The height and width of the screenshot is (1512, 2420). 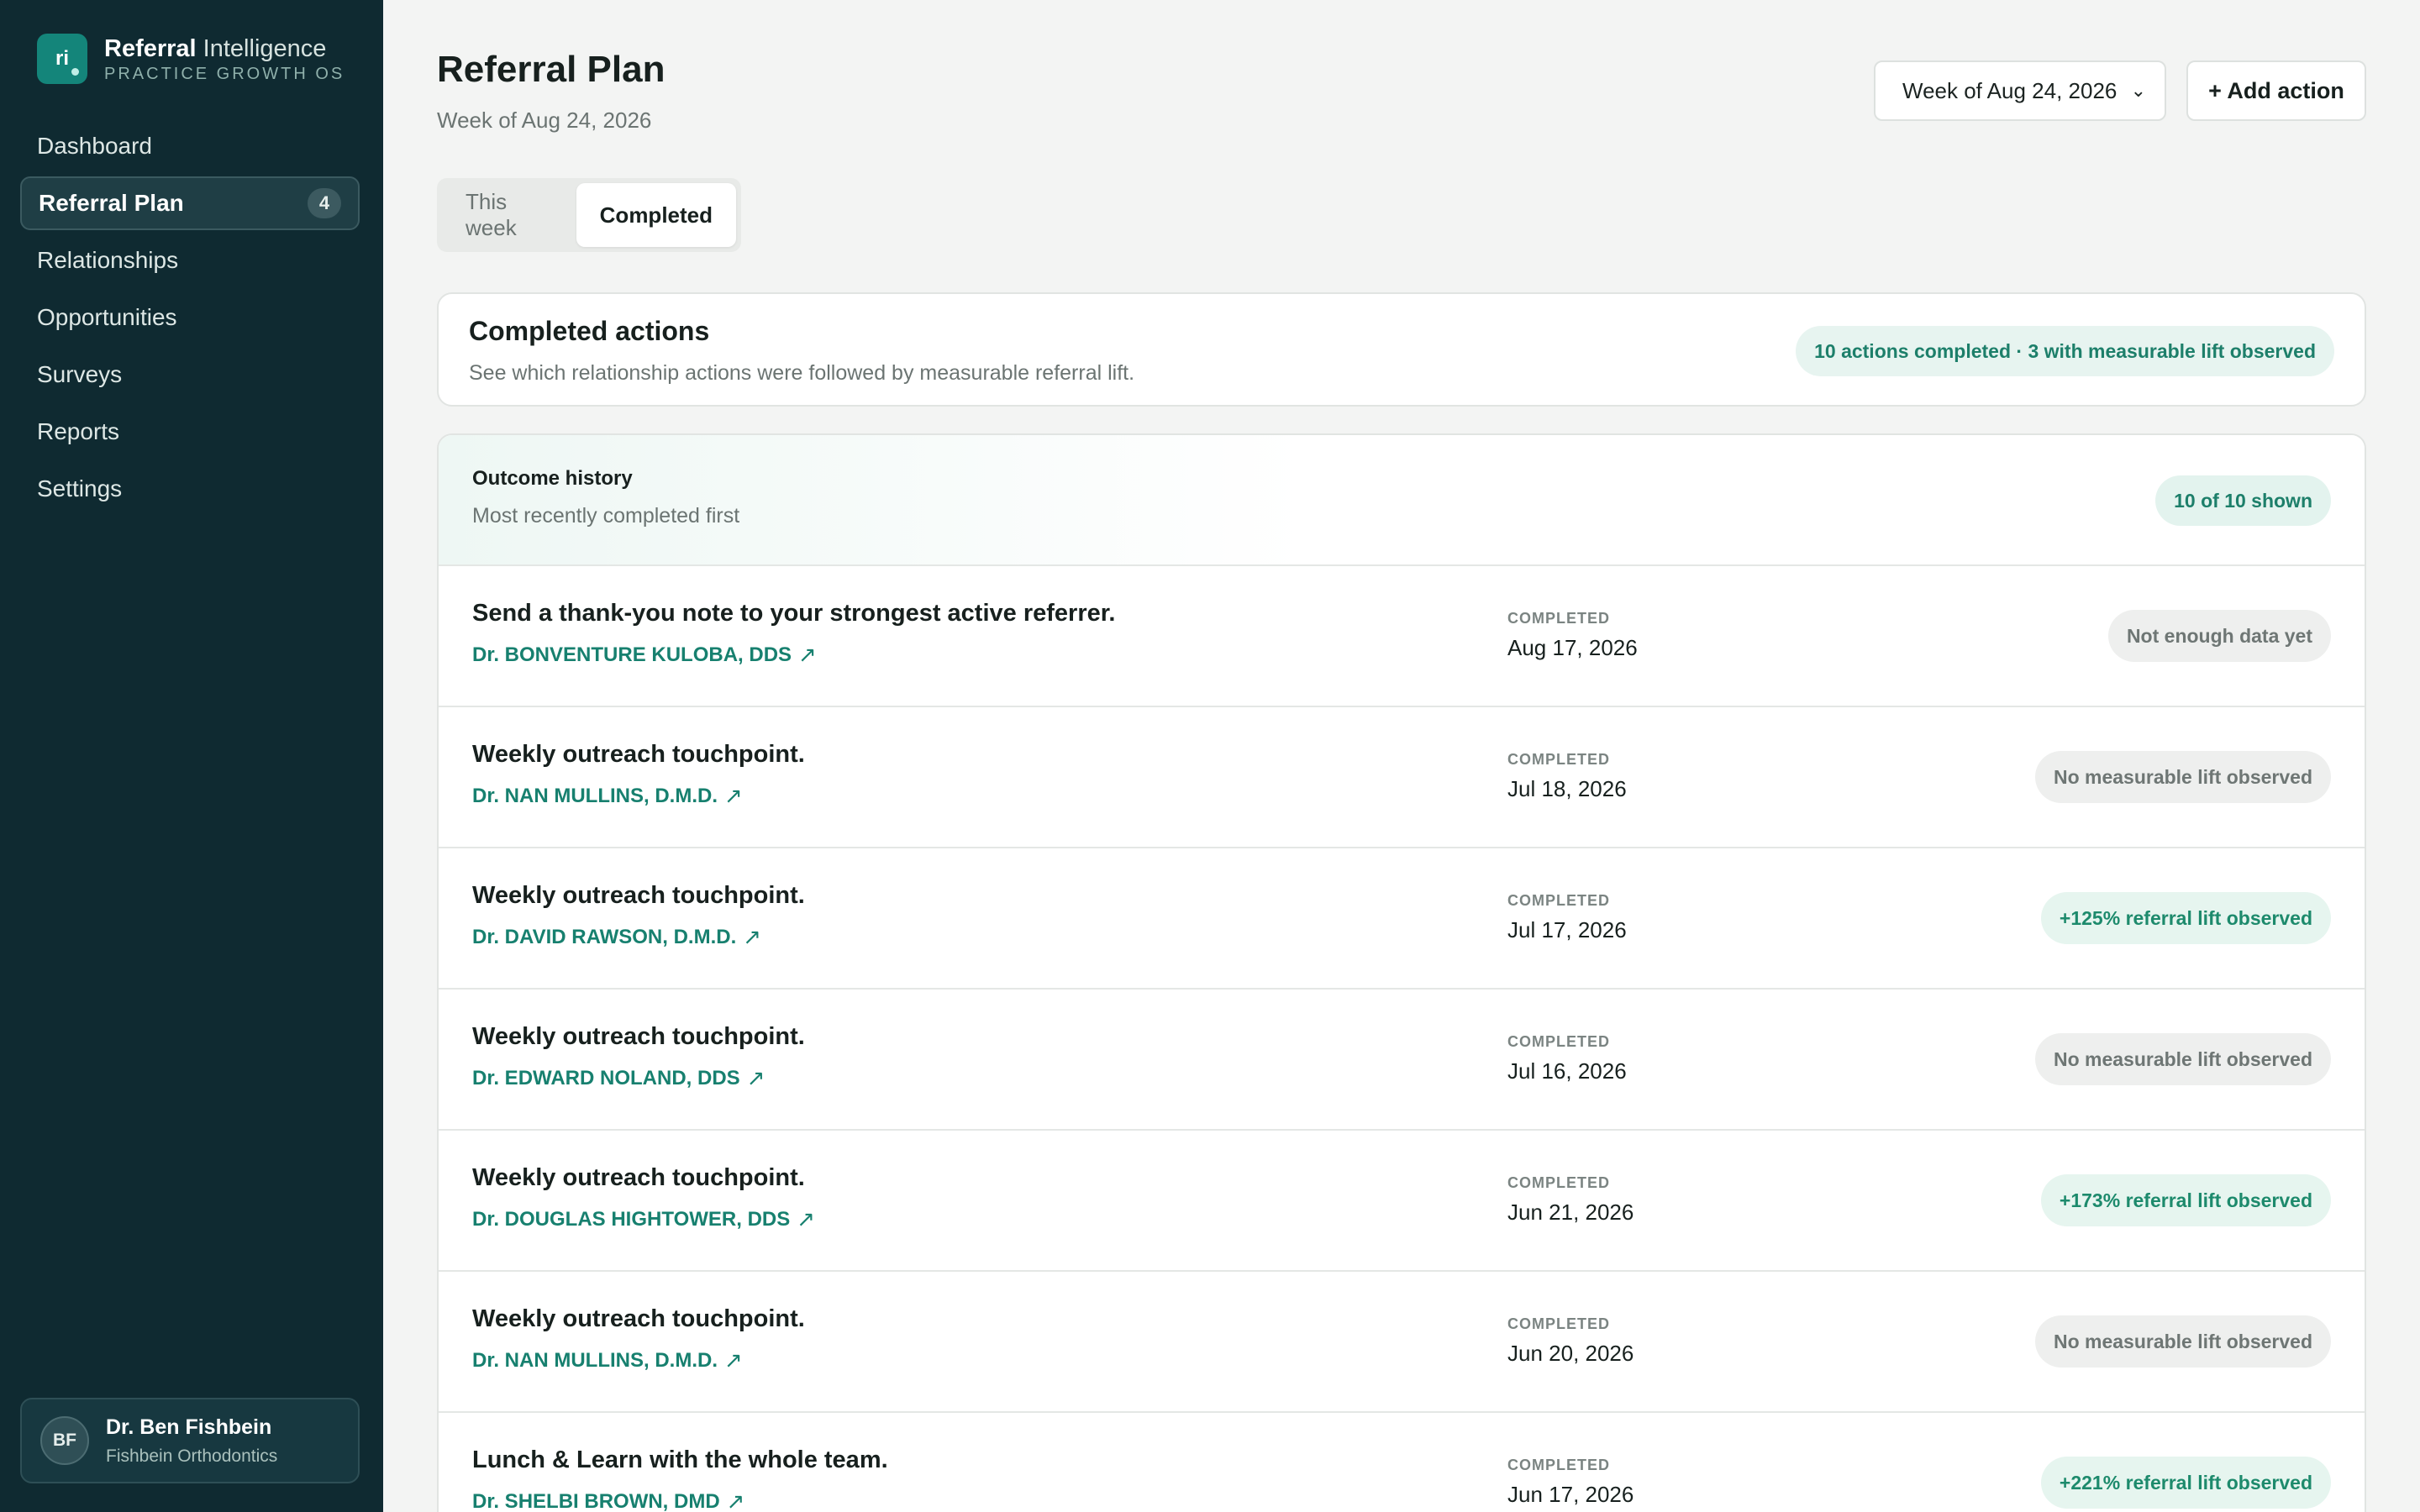 What do you see at coordinates (509, 215) in the screenshot?
I see `tab-this-week: This week` at bounding box center [509, 215].